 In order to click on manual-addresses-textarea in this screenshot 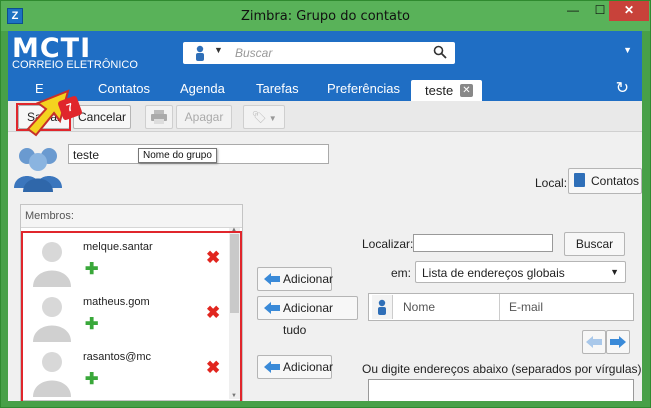, I will do `click(501, 390)`.